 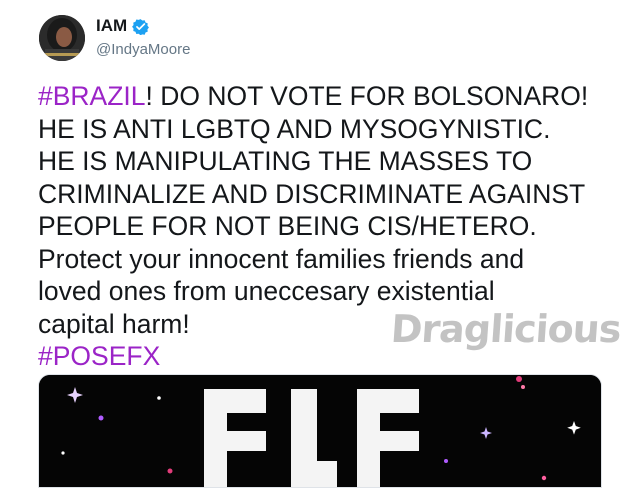 What do you see at coordinates (92, 96) in the screenshot?
I see `hashtag-link: #BRAZIL` at bounding box center [92, 96].